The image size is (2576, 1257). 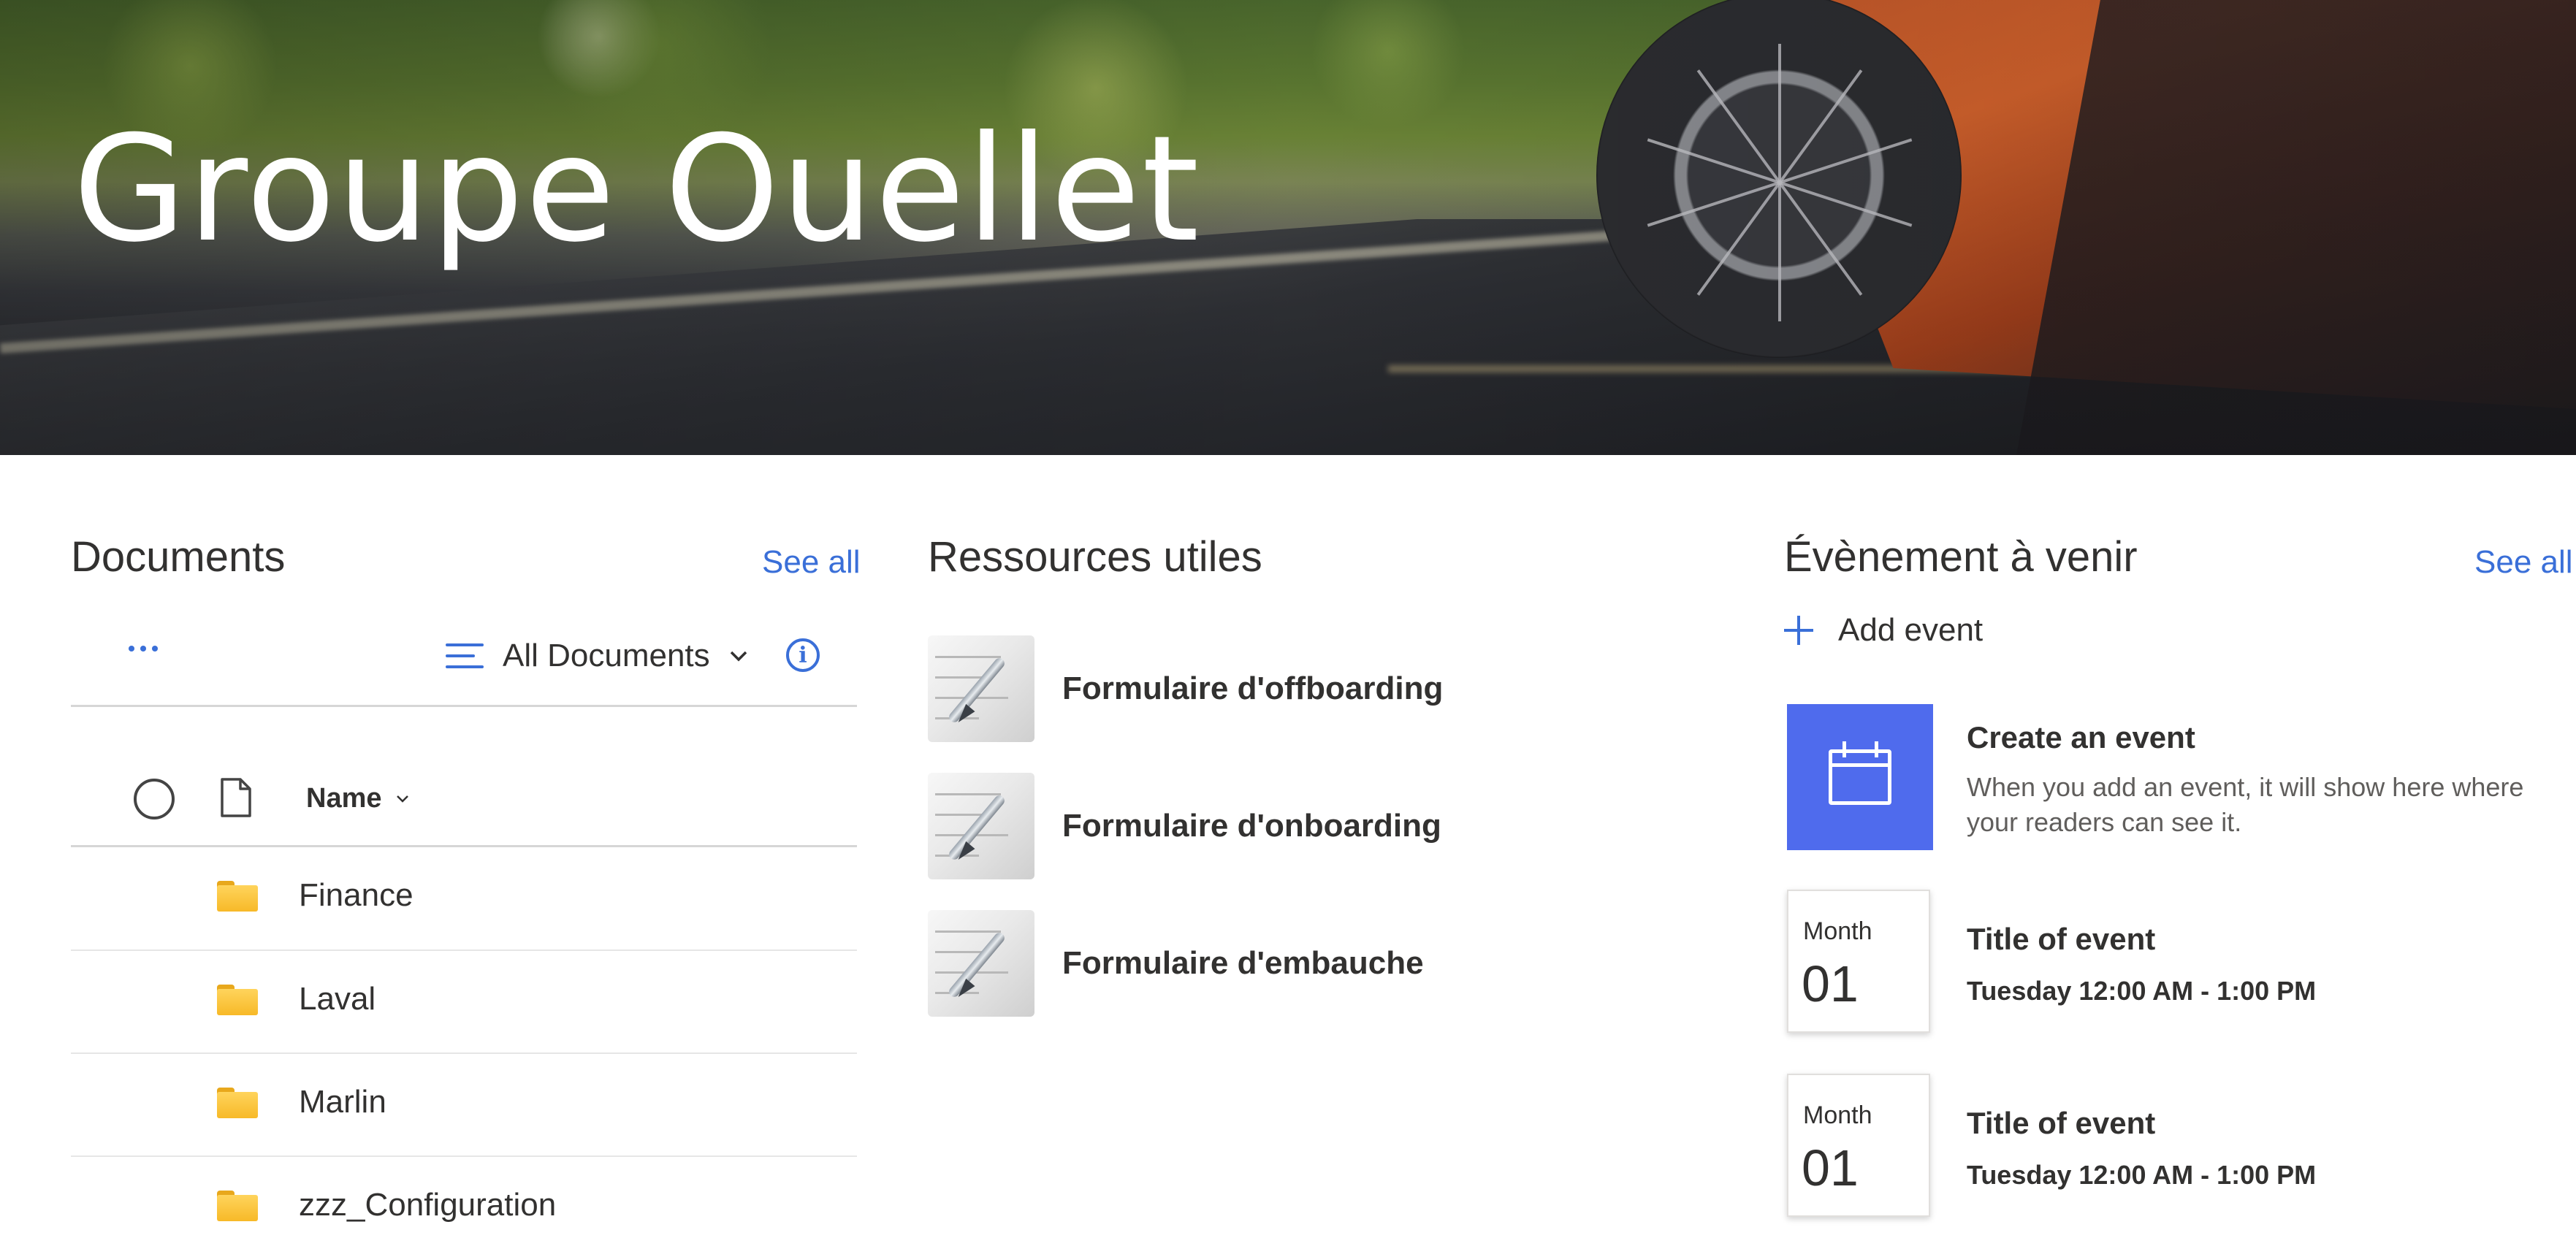 What do you see at coordinates (236, 797) in the screenshot?
I see `file-type-icon` at bounding box center [236, 797].